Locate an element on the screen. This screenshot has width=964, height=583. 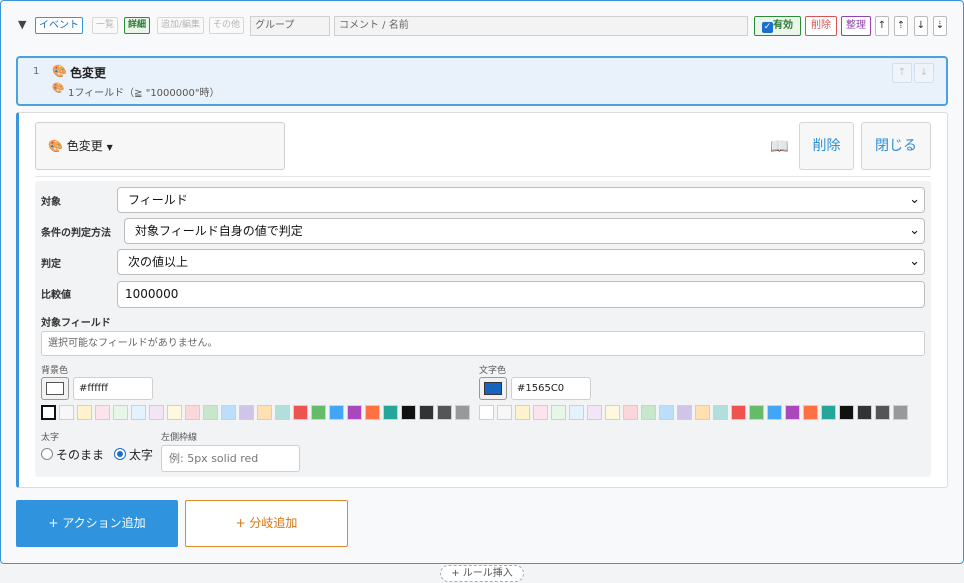
target-field-note: 選択可能なフィールドがありません。 is located at coordinates (483, 343).